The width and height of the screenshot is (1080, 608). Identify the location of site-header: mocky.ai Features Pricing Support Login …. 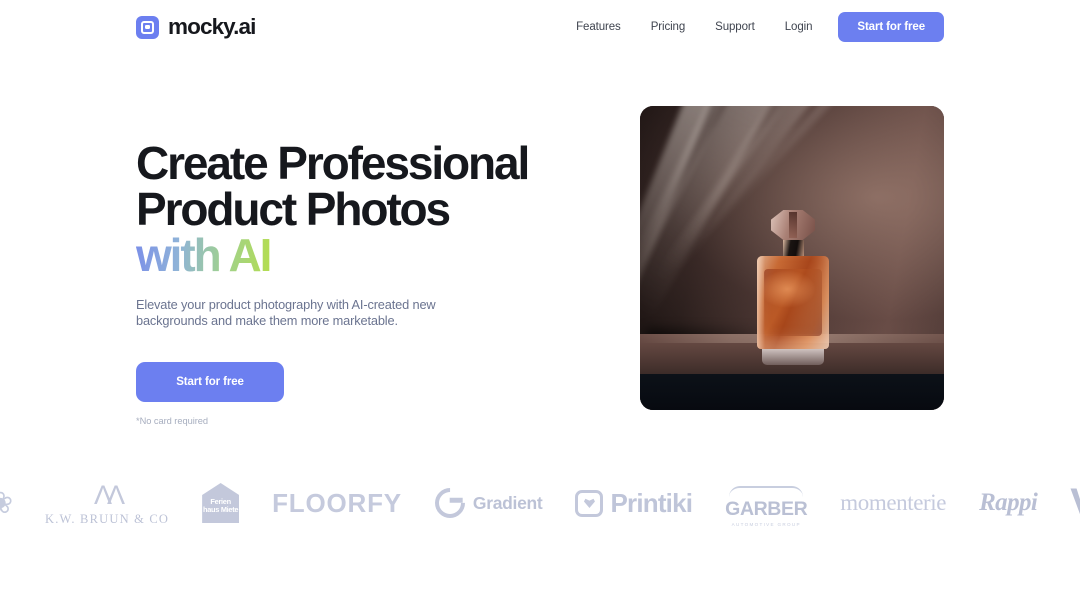
(540, 27).